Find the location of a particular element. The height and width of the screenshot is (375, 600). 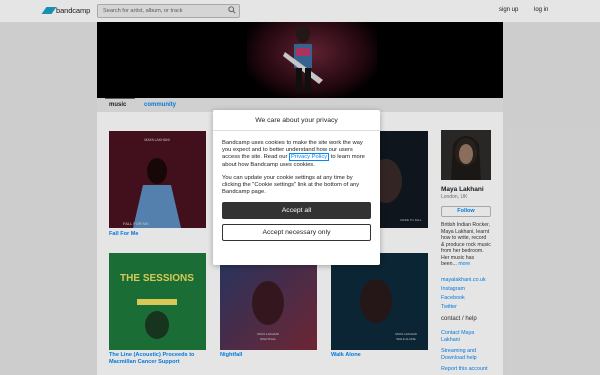

dialog-title: We care about your privacy is located at coordinates (296, 120).